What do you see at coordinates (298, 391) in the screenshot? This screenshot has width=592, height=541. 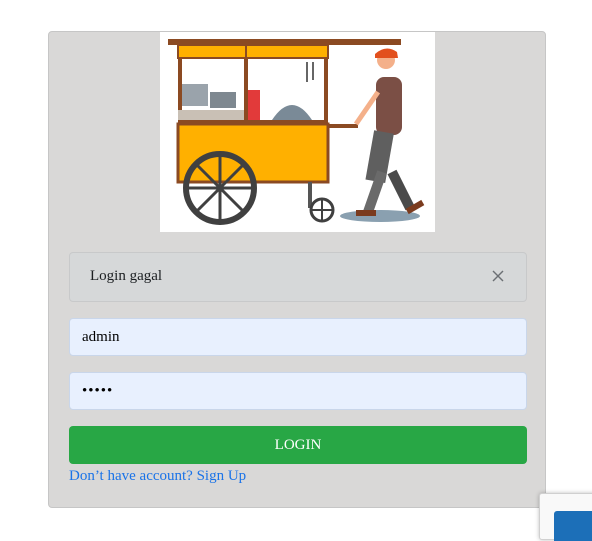 I see `password-input` at bounding box center [298, 391].